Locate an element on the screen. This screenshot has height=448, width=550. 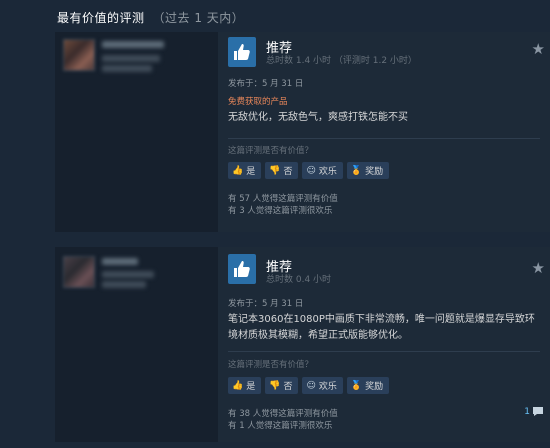
helpful-count: 有 38 人觉得这篇评测有价值 is located at coordinates (283, 414).